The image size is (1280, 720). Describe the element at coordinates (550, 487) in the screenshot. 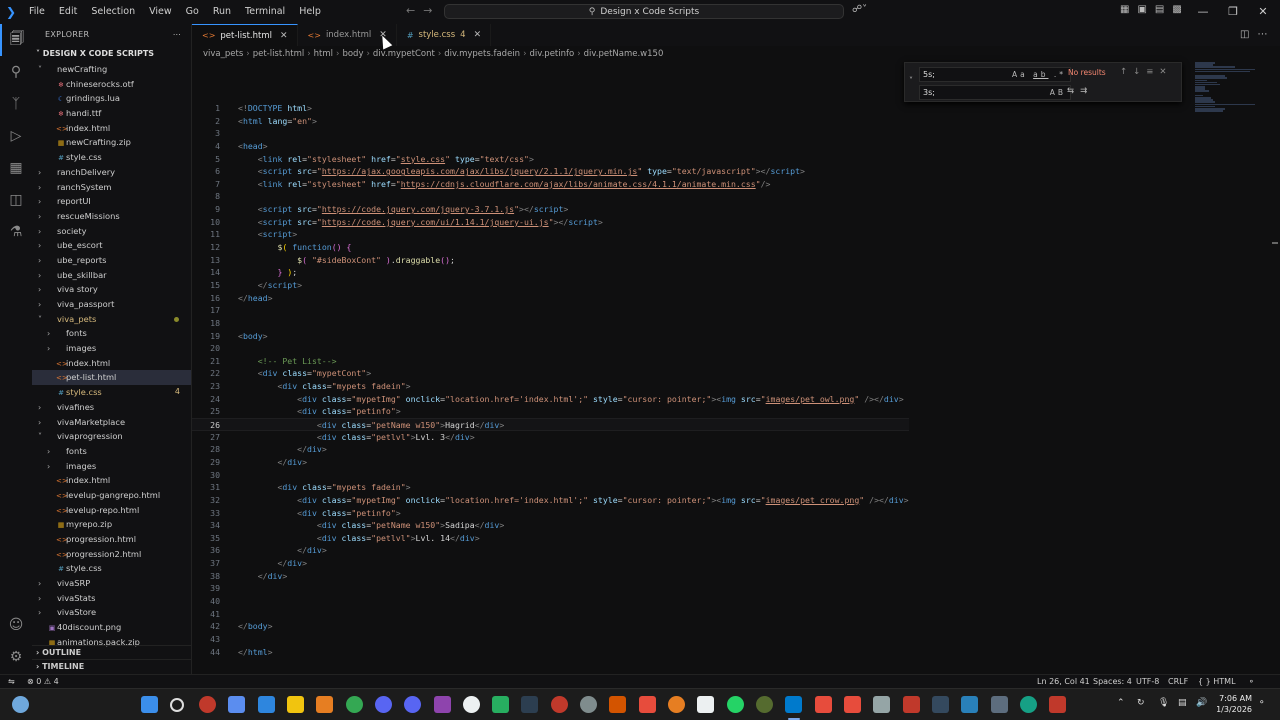

I see `code-line: 31 <div class="mypets fadein">` at that location.